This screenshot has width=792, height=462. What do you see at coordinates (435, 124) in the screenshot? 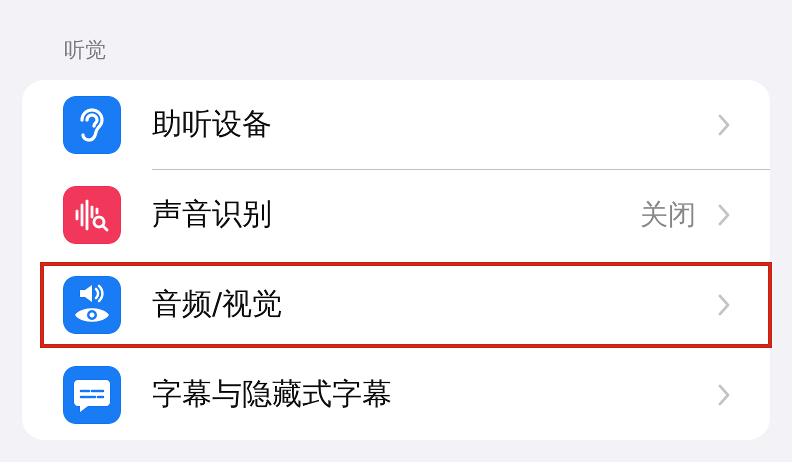
I see `row-label: 助听设备` at bounding box center [435, 124].